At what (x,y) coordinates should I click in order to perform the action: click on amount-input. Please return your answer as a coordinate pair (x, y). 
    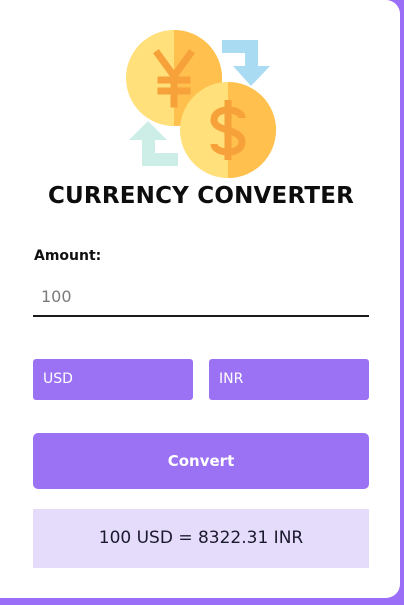
    Looking at the image, I should click on (201, 297).